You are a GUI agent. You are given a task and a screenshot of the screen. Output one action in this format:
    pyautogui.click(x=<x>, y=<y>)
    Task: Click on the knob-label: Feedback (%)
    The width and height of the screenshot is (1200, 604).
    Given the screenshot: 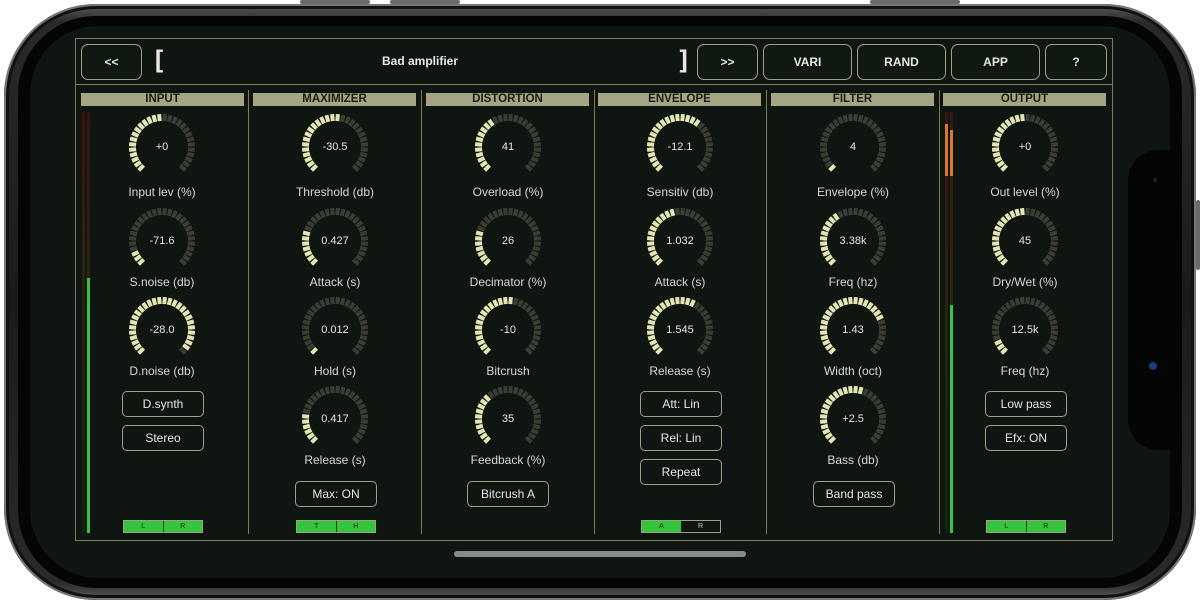 What is the action you would take?
    pyautogui.click(x=508, y=460)
    